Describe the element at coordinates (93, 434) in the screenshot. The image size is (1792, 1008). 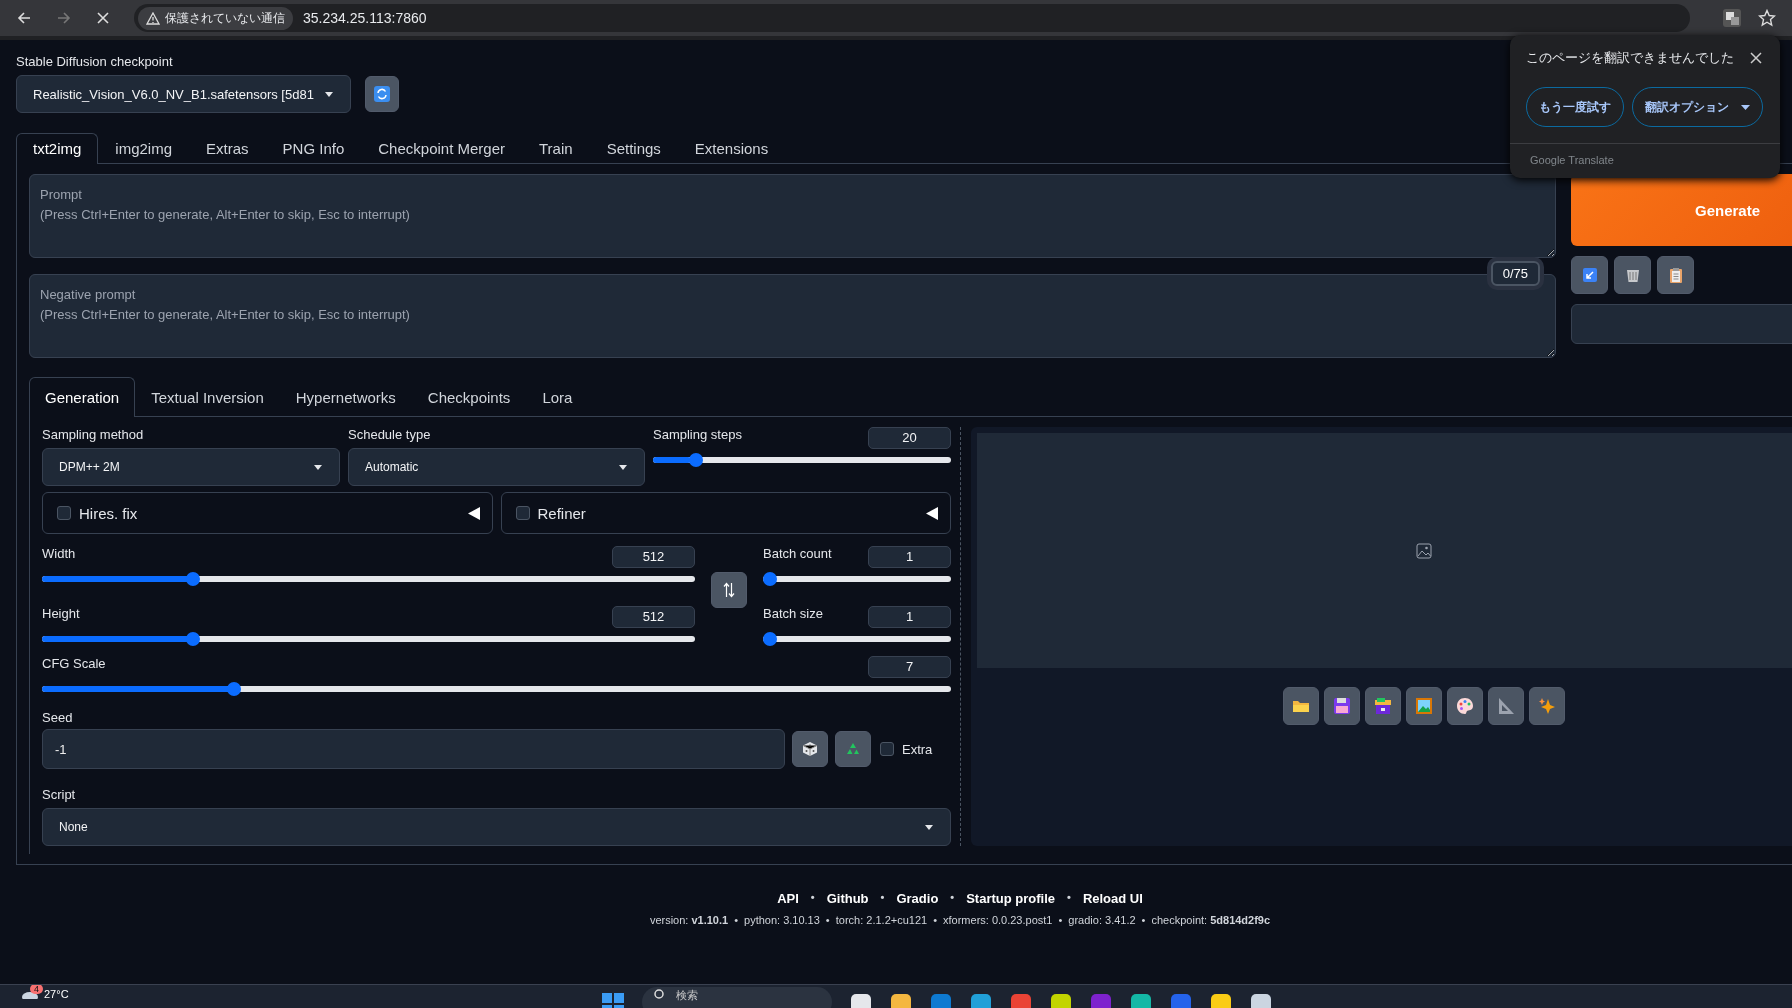
I see `field-label: Sampling method` at that location.